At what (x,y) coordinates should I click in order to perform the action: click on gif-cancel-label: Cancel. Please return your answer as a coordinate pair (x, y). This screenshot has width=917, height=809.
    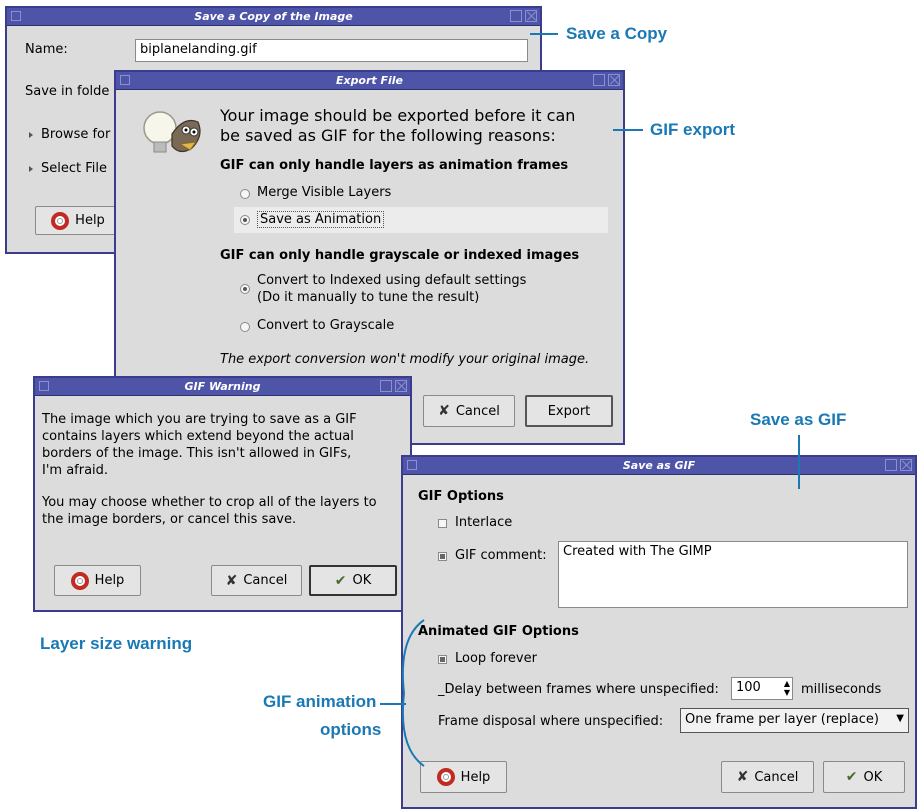
    Looking at the image, I should click on (776, 777).